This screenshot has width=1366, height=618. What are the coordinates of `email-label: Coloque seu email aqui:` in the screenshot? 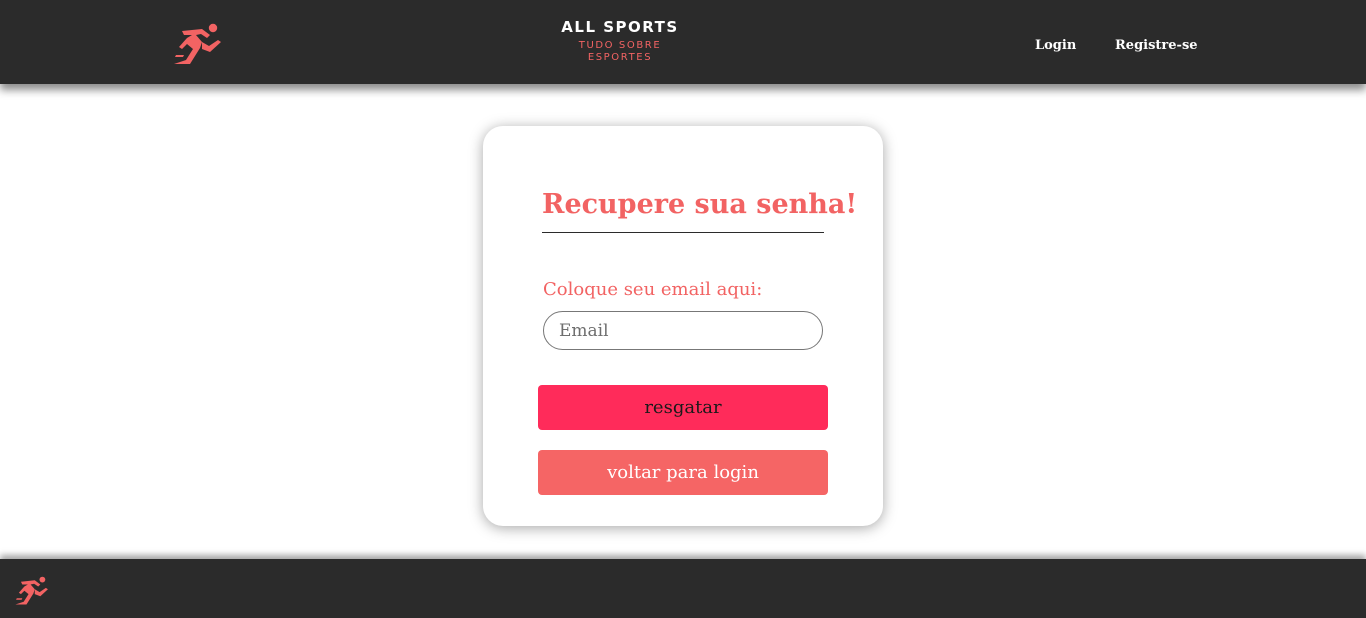 It's located at (653, 289).